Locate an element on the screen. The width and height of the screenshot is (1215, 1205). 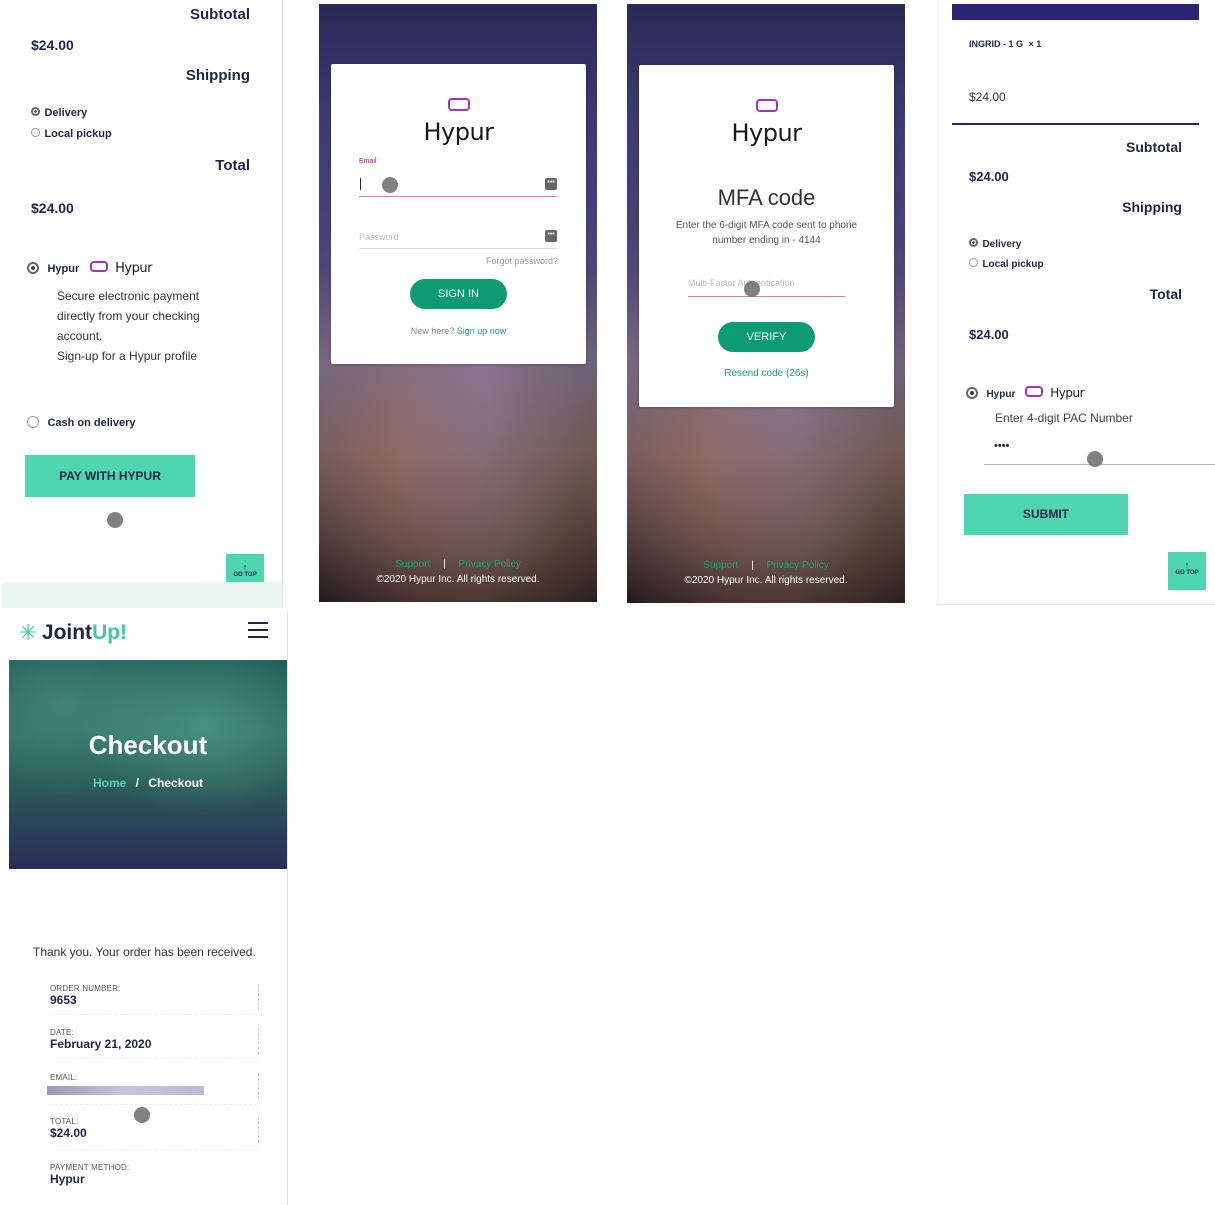
resend-code-link: Resend code (26s) is located at coordinates (766, 373).